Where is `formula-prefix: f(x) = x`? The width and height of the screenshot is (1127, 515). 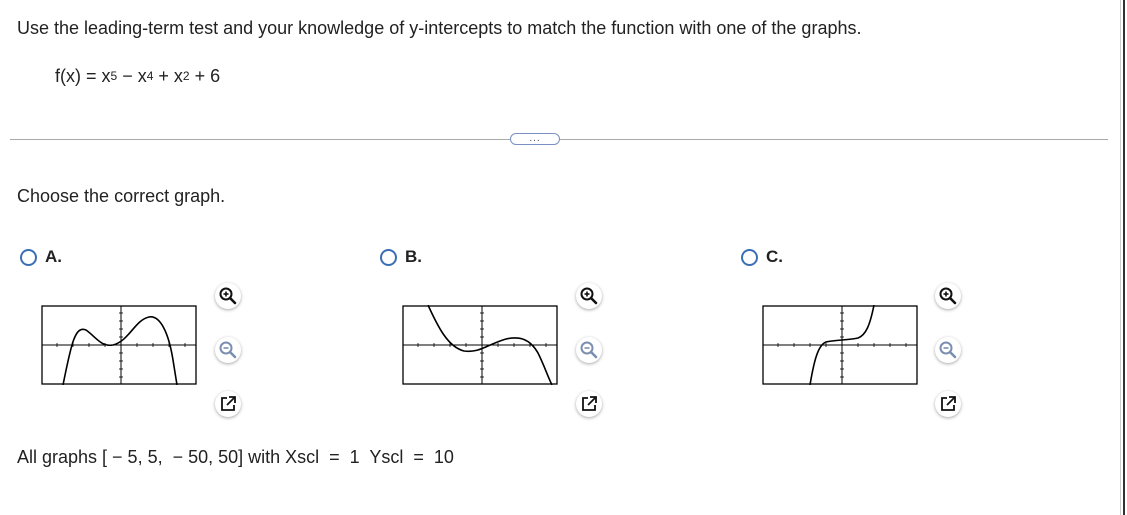 formula-prefix: f(x) = x is located at coordinates (83, 76).